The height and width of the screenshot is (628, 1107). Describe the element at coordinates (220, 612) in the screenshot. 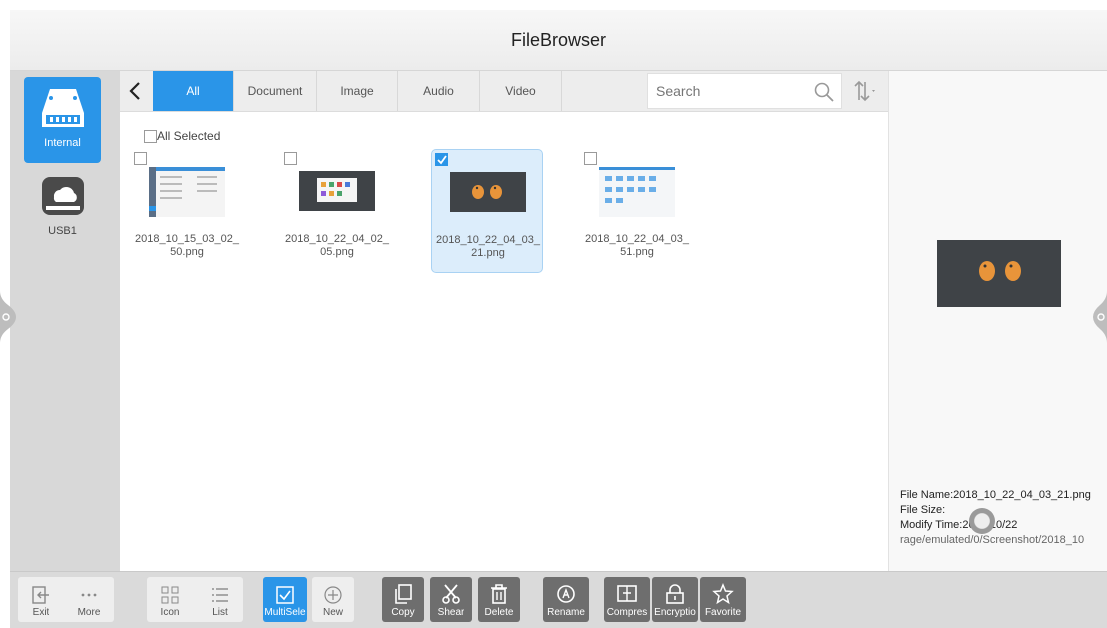

I see `list-view-label: List` at that location.